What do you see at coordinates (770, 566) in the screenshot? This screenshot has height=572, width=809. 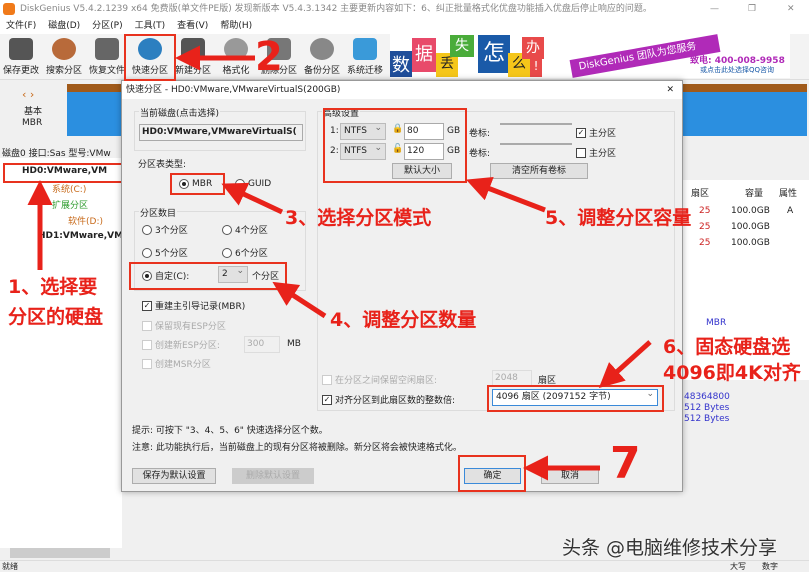 I see `num-indicator: 数字` at bounding box center [770, 566].